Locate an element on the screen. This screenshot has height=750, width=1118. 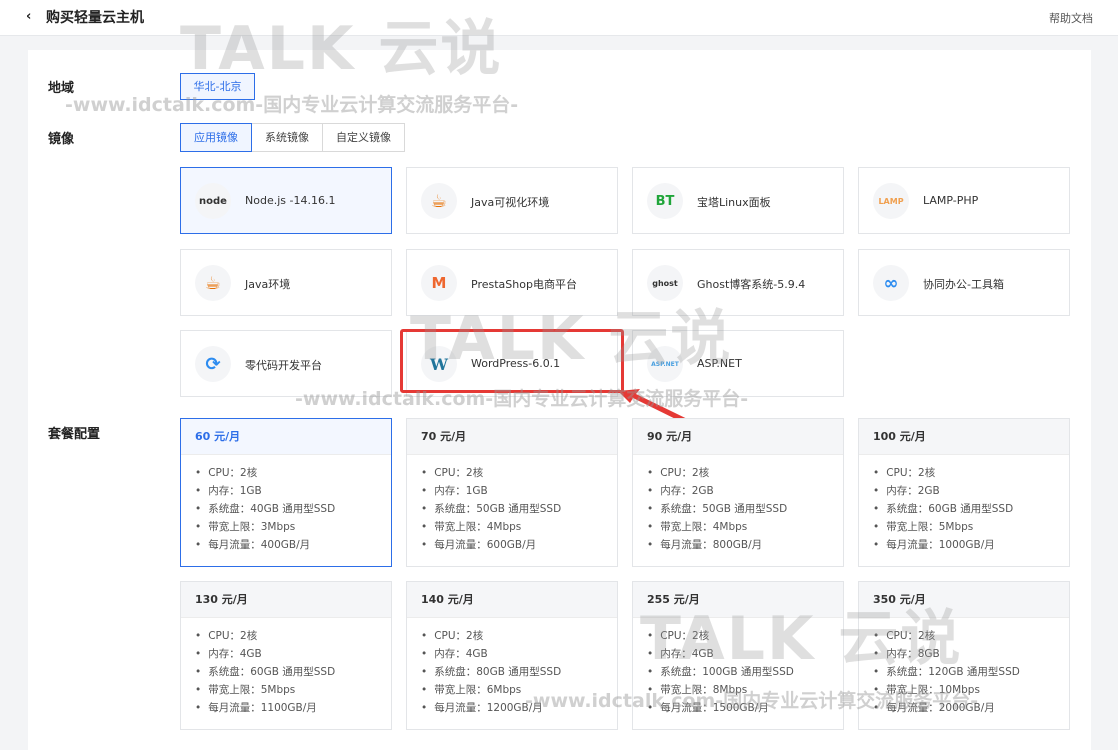
back-icon: ‹ is located at coordinates (28, 16).